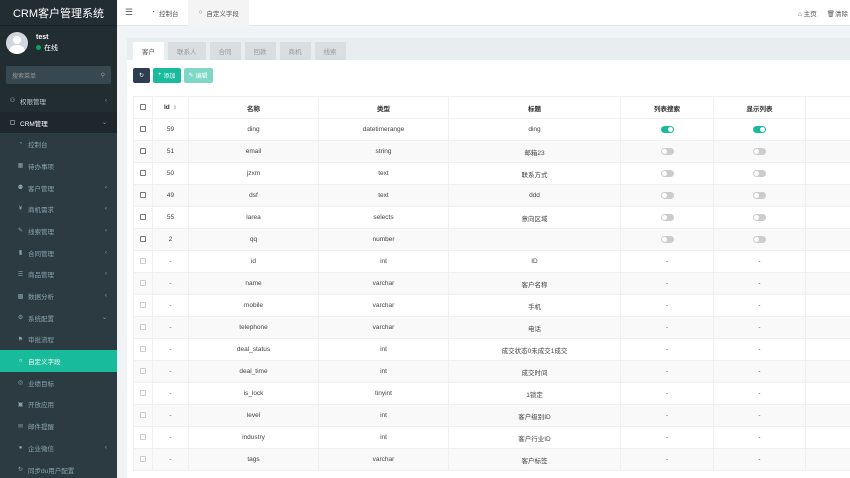 The width and height of the screenshot is (850, 478). Describe the element at coordinates (148, 51) in the screenshot. I see `content-tab-0: 客户` at that location.